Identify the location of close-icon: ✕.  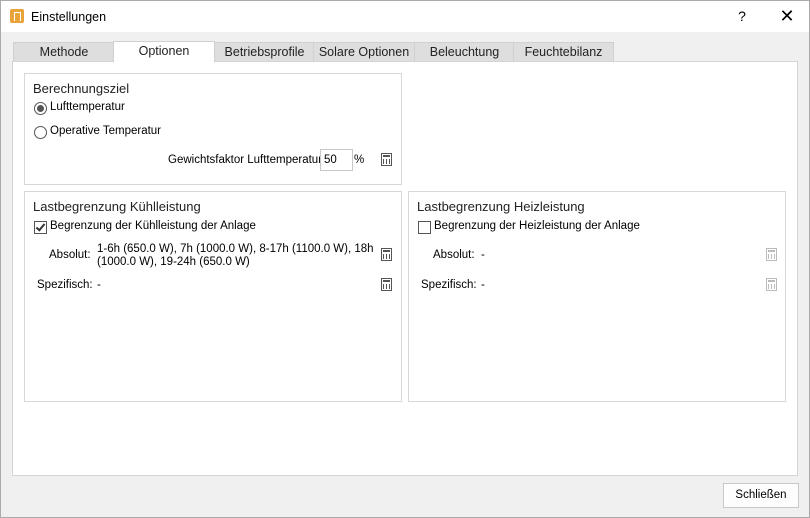
(787, 16).